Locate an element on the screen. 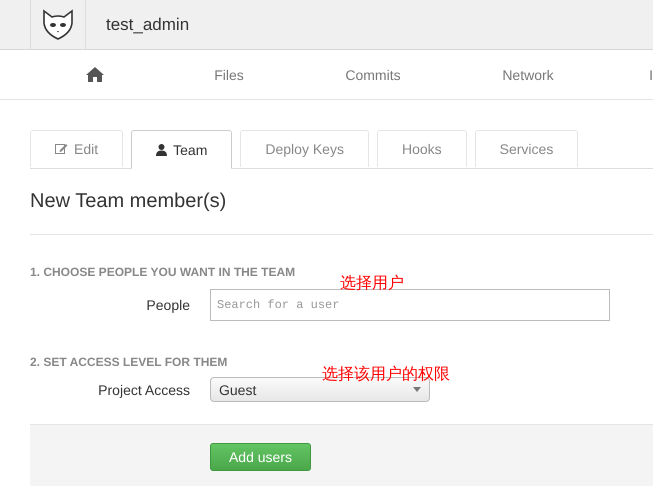  user-icon is located at coordinates (162, 150).